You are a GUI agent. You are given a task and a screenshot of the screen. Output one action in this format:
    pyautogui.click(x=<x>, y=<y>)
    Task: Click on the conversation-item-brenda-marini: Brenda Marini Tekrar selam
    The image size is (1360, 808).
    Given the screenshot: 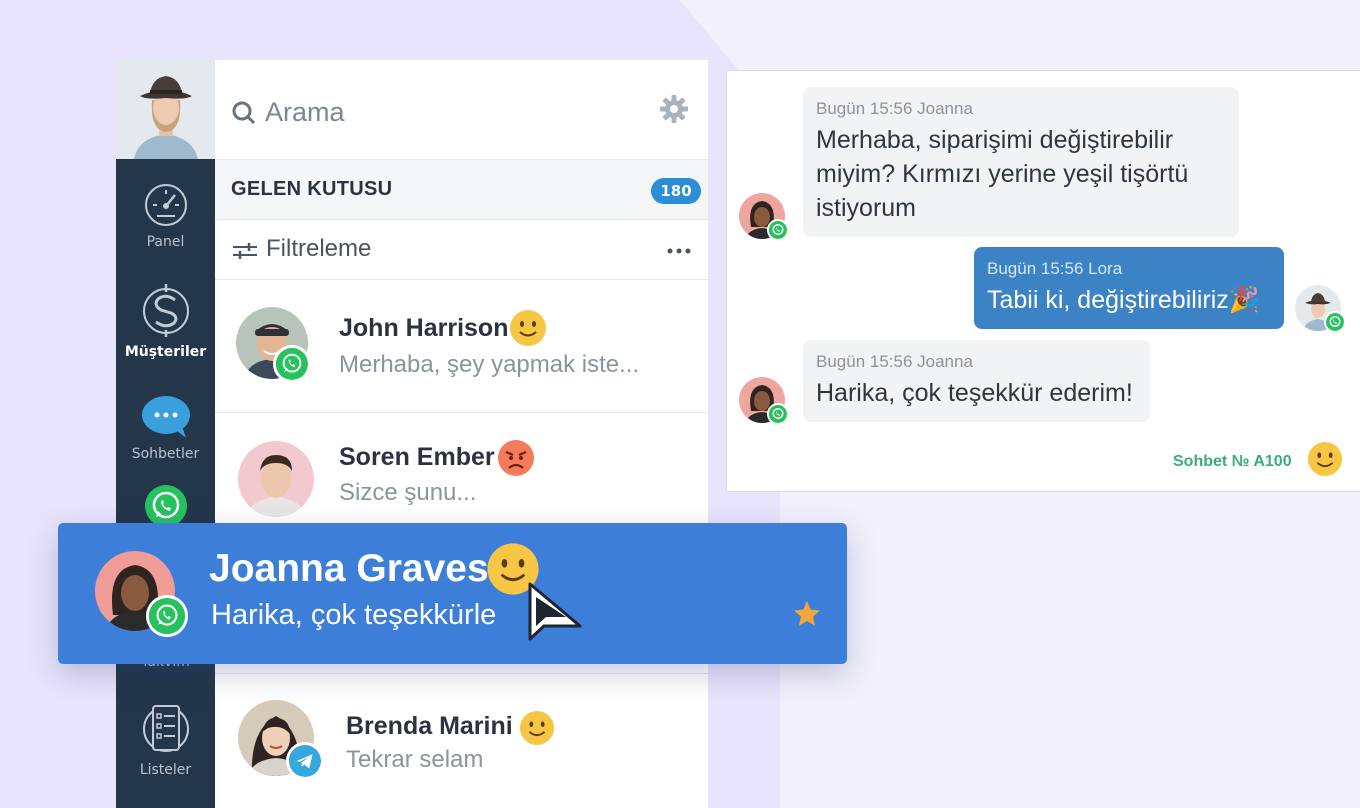 What is the action you would take?
    pyautogui.click(x=461, y=740)
    